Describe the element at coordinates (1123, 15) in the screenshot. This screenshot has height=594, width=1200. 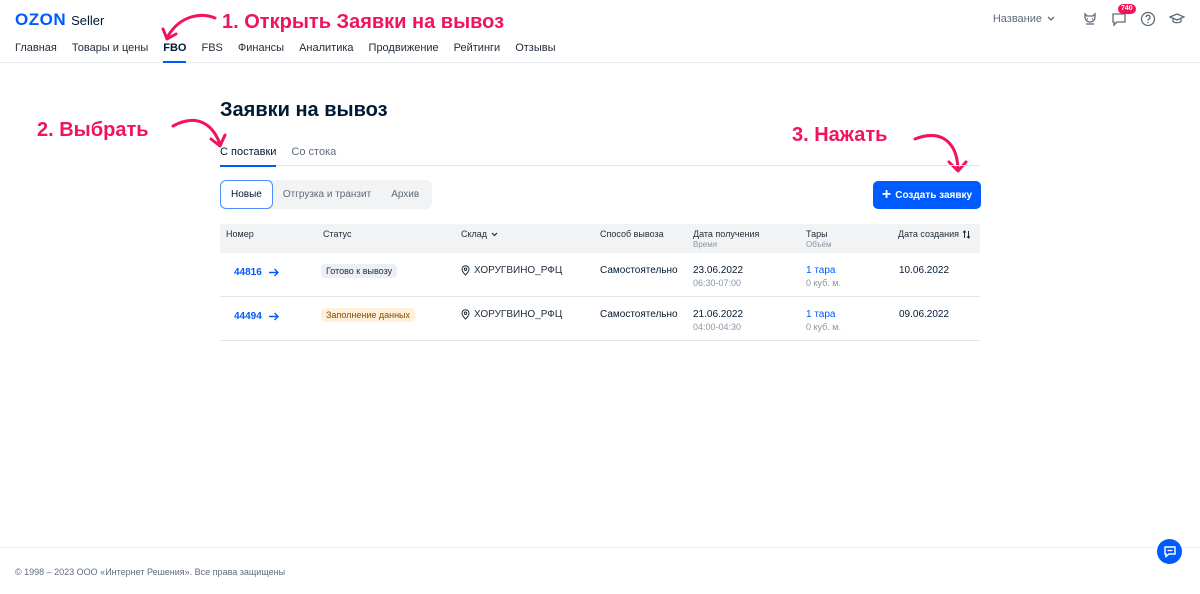
I see `chat-notifications-icon: 740` at that location.